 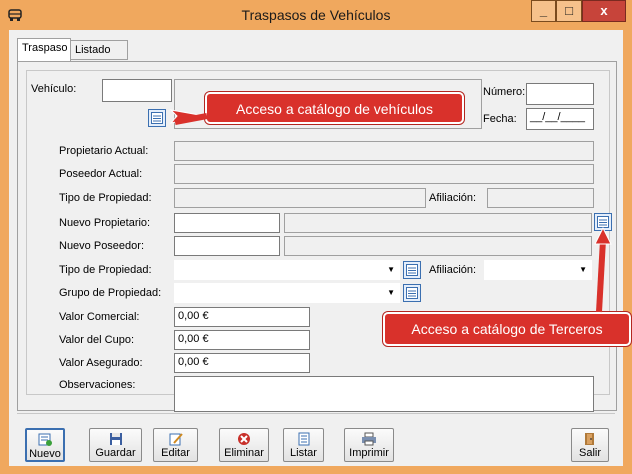 I want to click on salir-label: Salir, so click(x=589, y=453).